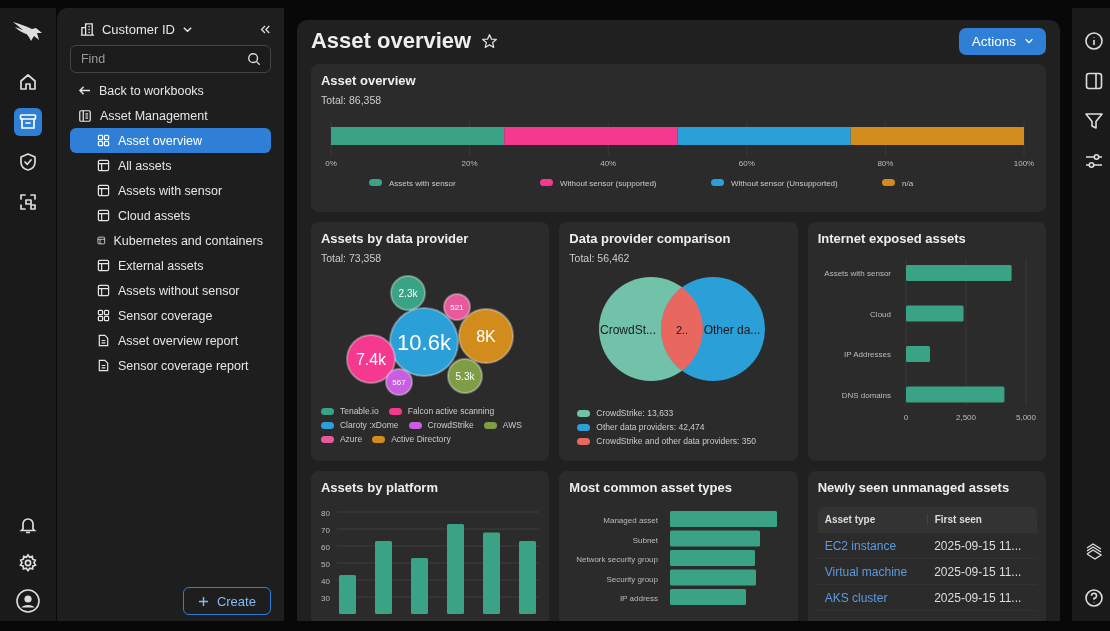 Image resolution: width=1110 pixels, height=631 pixels. What do you see at coordinates (857, 273) in the screenshot?
I see `category-label: Assets with sensor` at bounding box center [857, 273].